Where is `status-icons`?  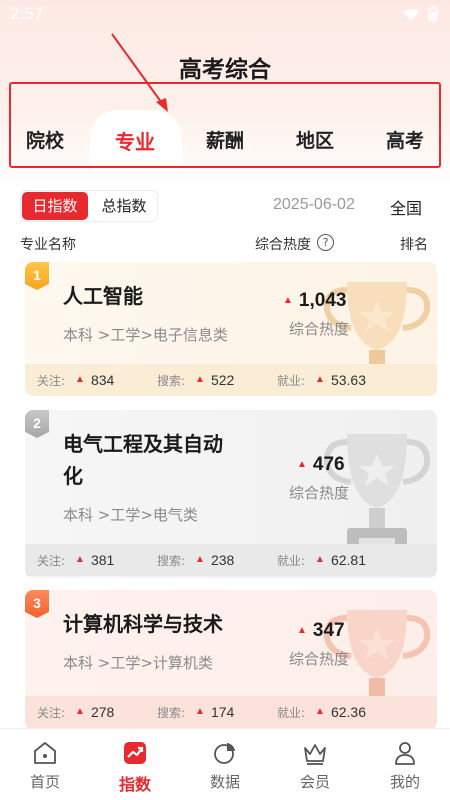
status-icons is located at coordinates (420, 16).